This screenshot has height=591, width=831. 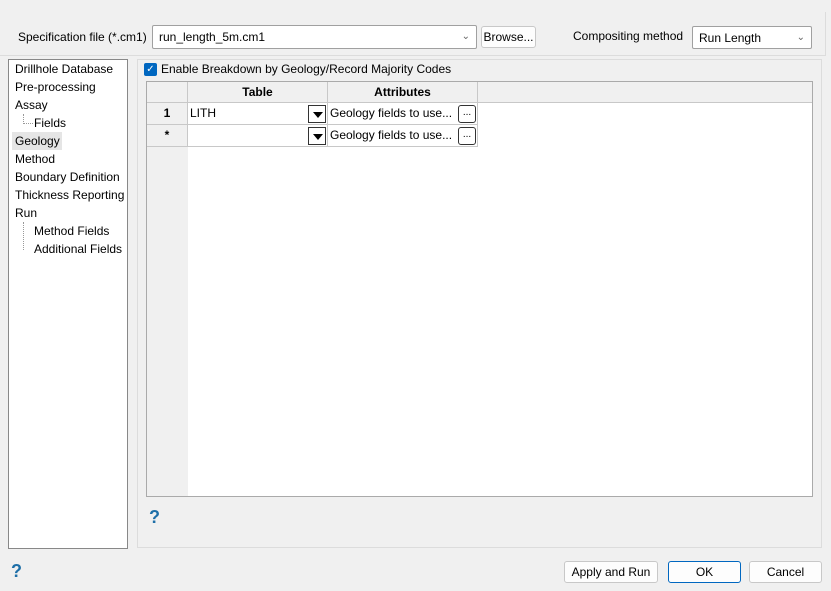 What do you see at coordinates (35, 159) in the screenshot?
I see `tree-item-method: Method` at bounding box center [35, 159].